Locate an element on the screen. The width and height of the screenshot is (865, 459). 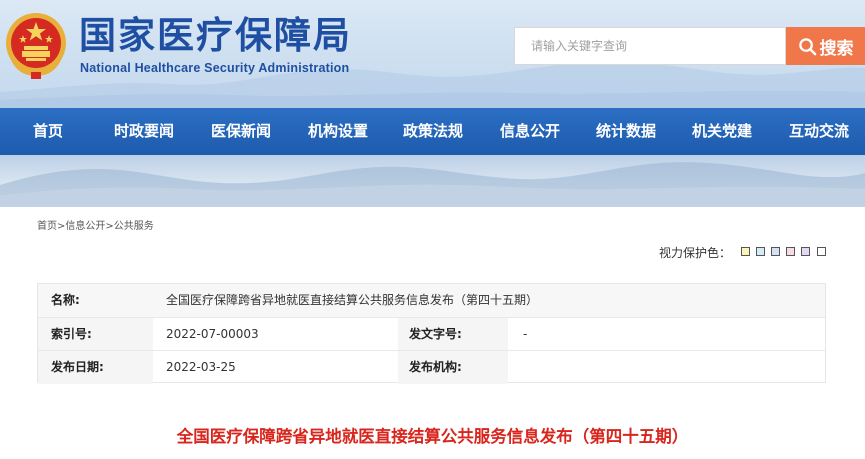
banner-mountains-image is located at coordinates (432, 184).